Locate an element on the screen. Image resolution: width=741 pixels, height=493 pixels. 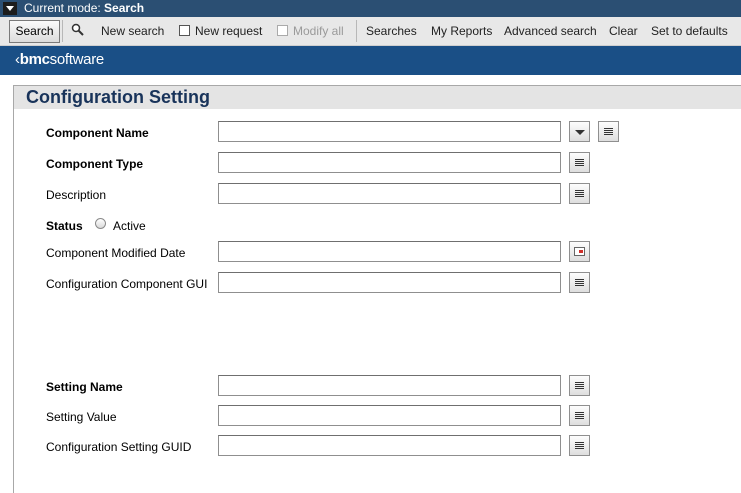
configuration-component-gui-label: Configuration Component GUI is located at coordinates (127, 284).